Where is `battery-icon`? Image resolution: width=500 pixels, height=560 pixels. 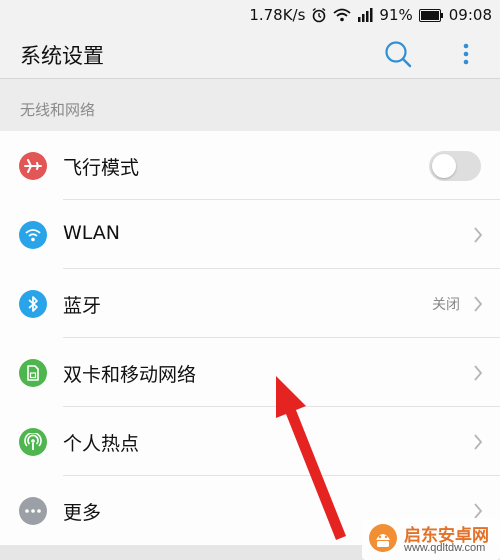 battery-icon is located at coordinates (430, 15).